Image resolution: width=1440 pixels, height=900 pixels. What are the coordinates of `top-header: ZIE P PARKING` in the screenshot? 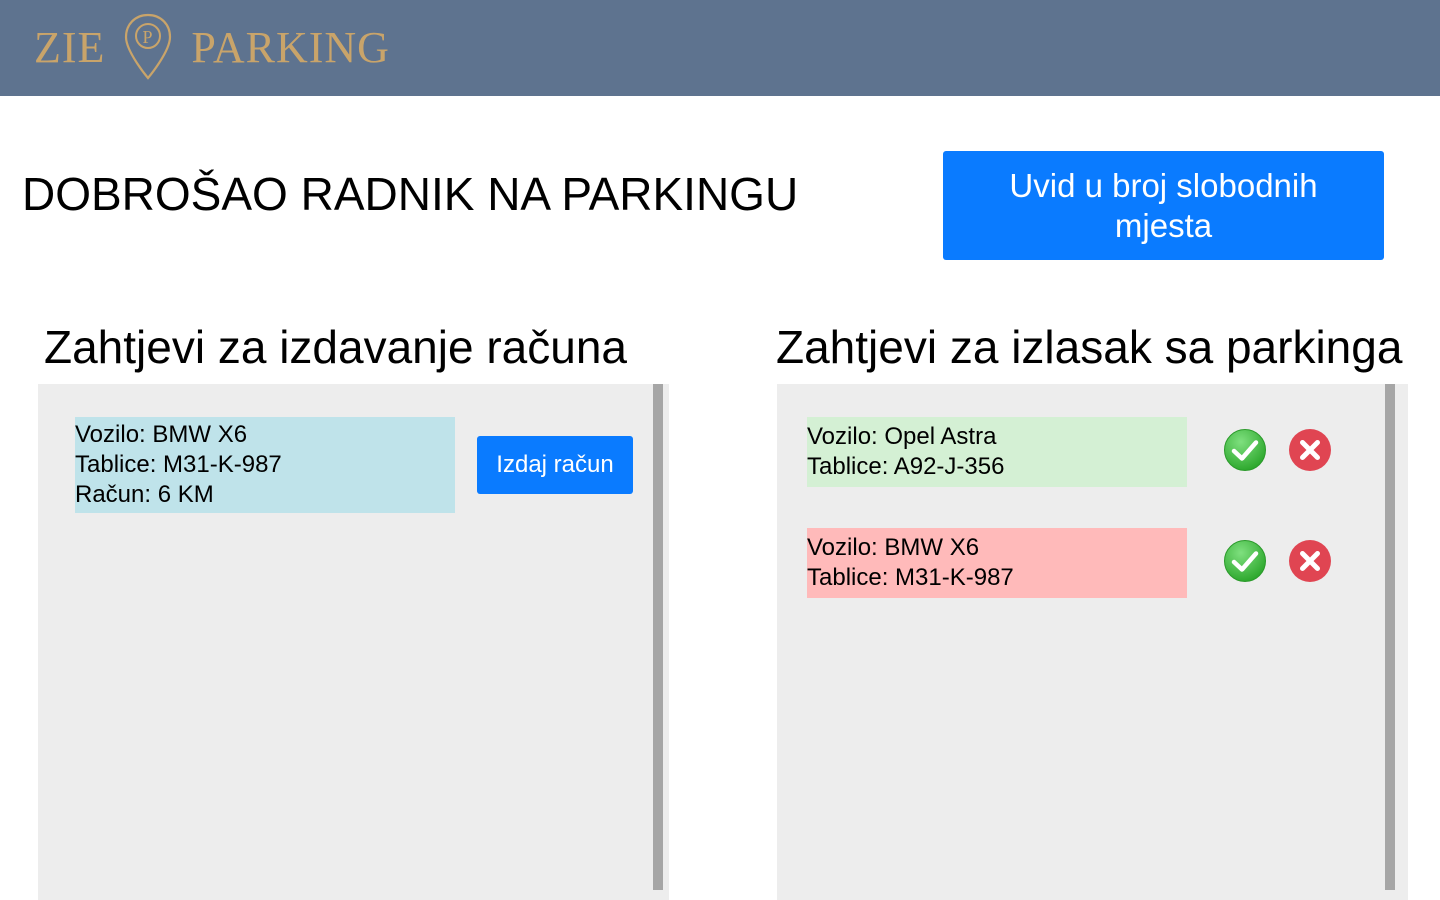 It's located at (720, 48).